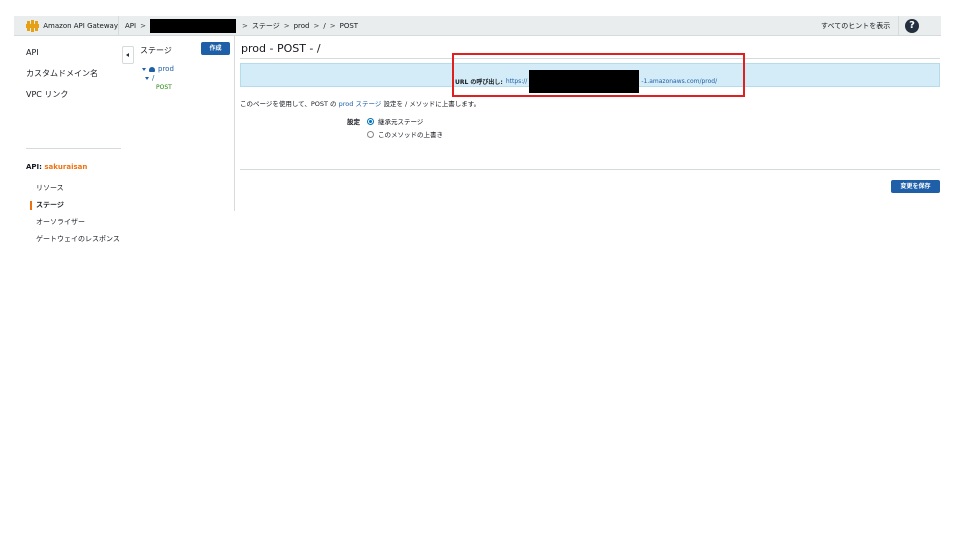 The height and width of the screenshot is (540, 960). What do you see at coordinates (368, 104) in the screenshot?
I see `link-stage: ステージ` at bounding box center [368, 104].